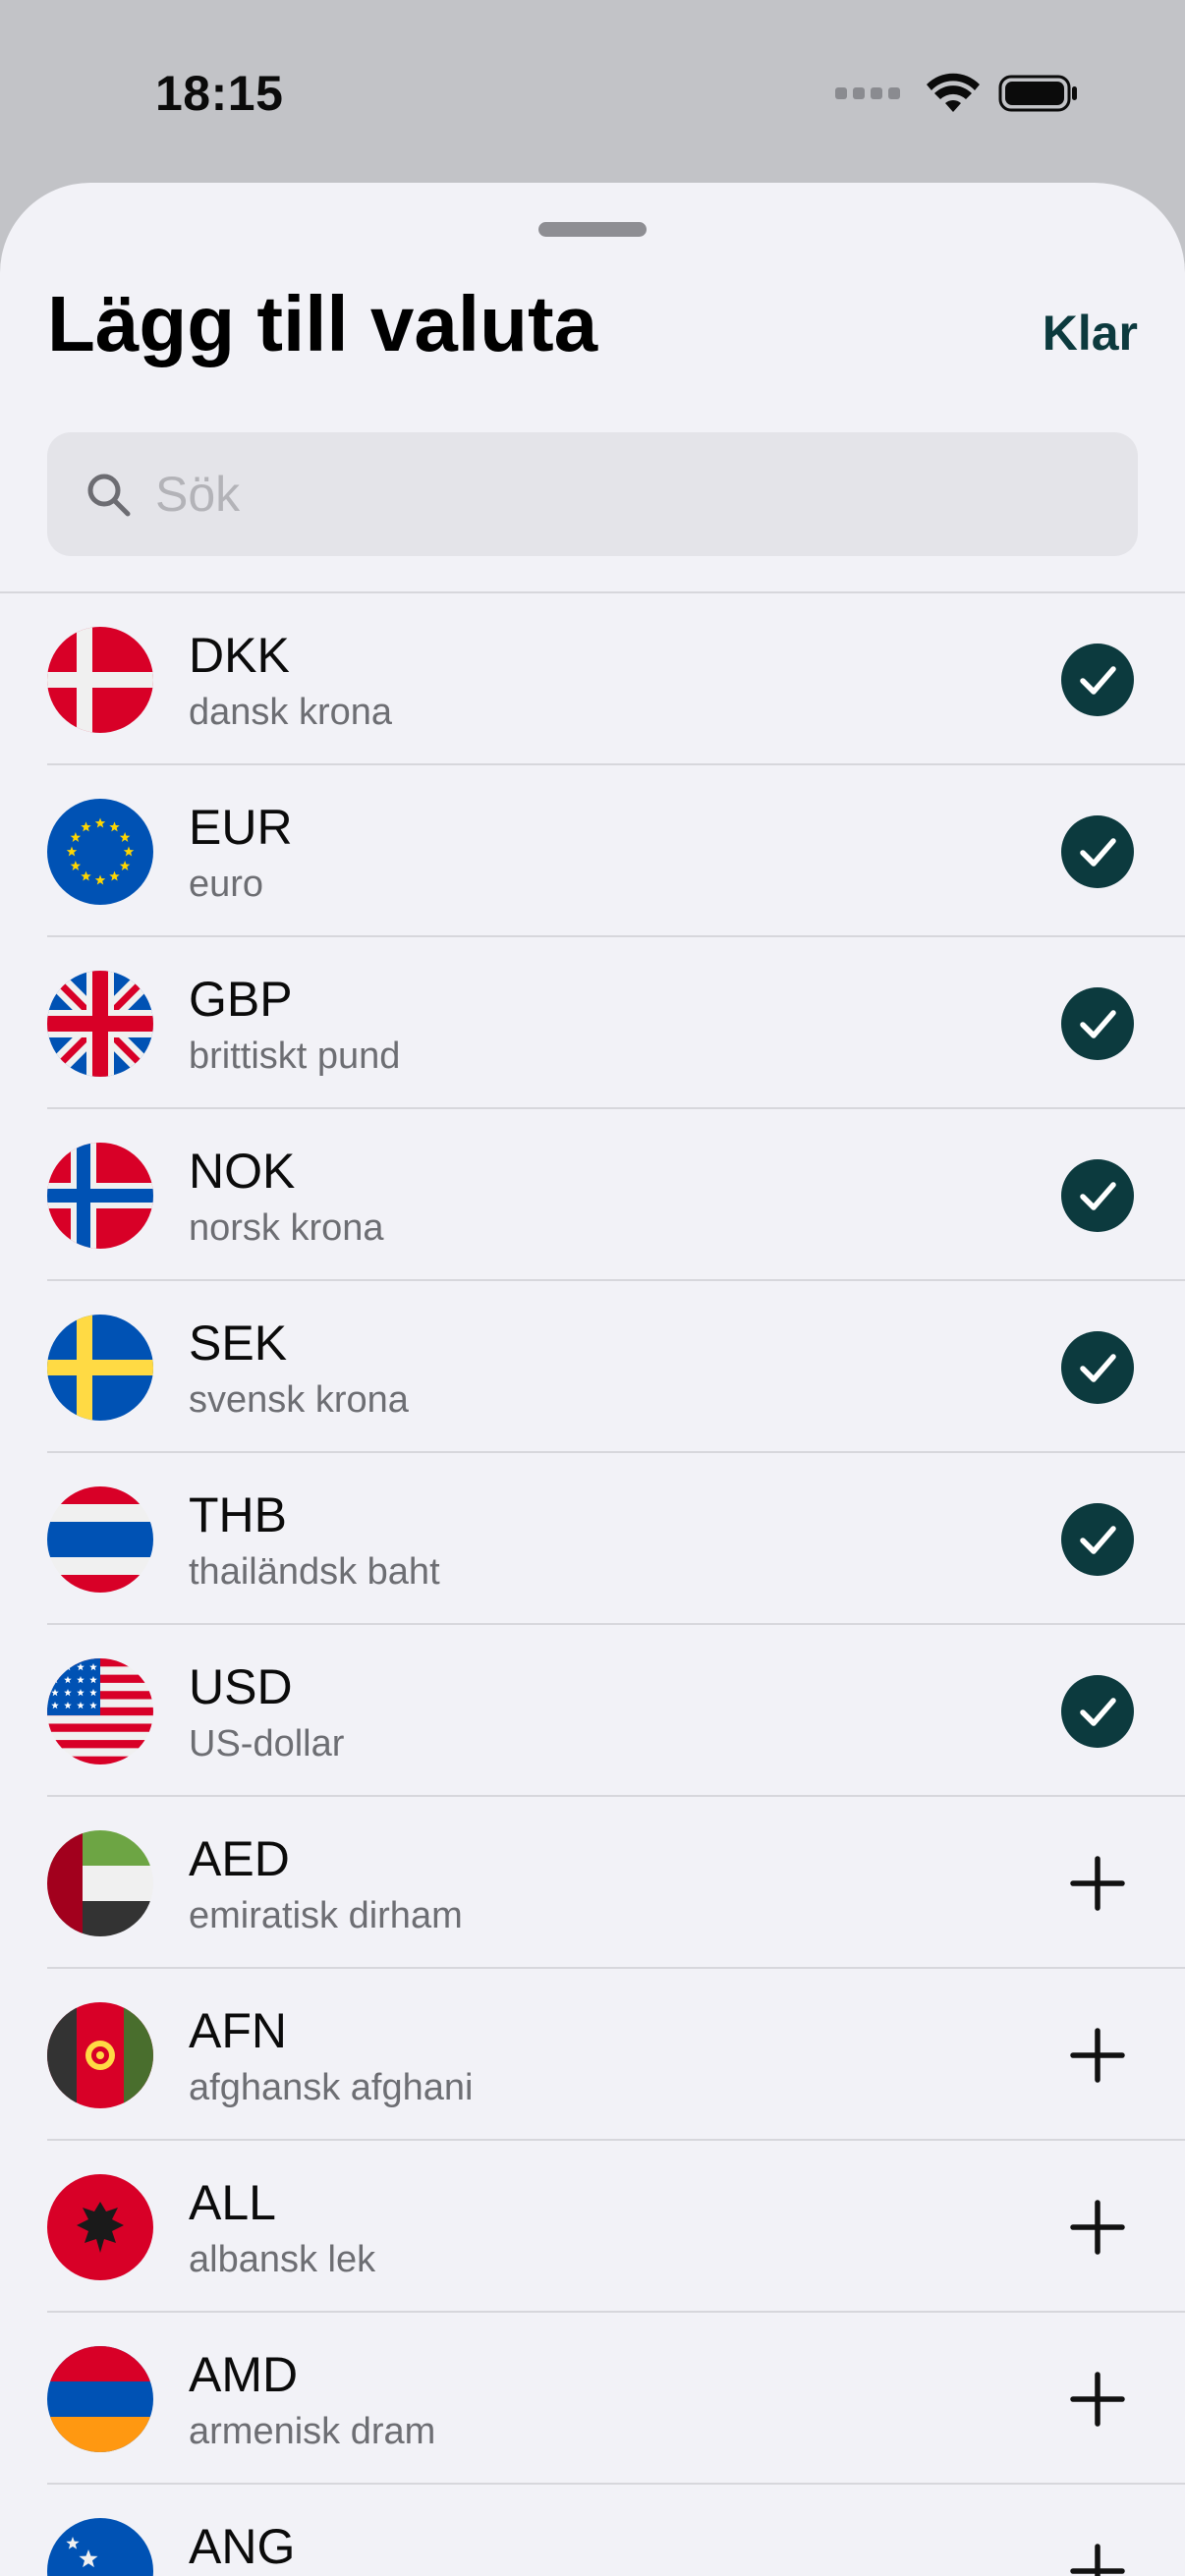  What do you see at coordinates (592, 2055) in the screenshot?
I see `currency-row-afn: AFN afghansk afghani` at bounding box center [592, 2055].